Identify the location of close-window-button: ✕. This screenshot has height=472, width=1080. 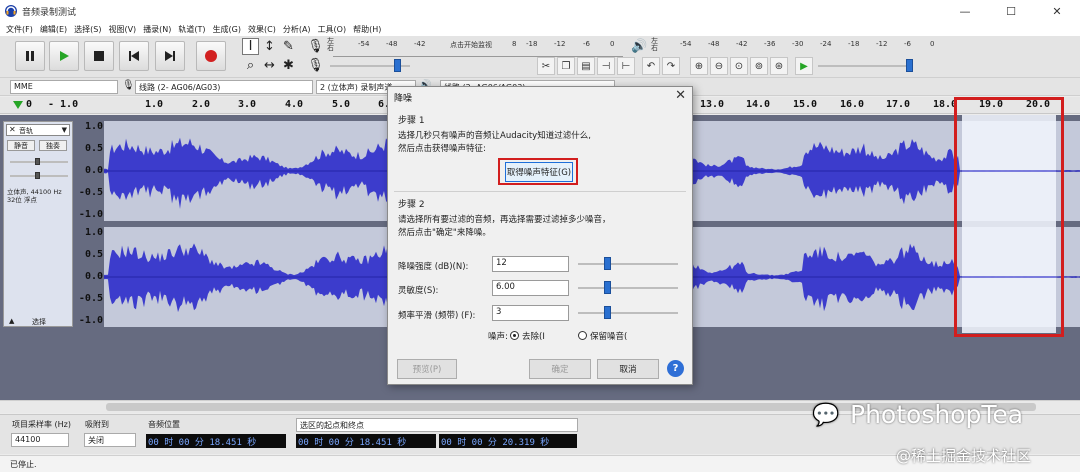
(1057, 11).